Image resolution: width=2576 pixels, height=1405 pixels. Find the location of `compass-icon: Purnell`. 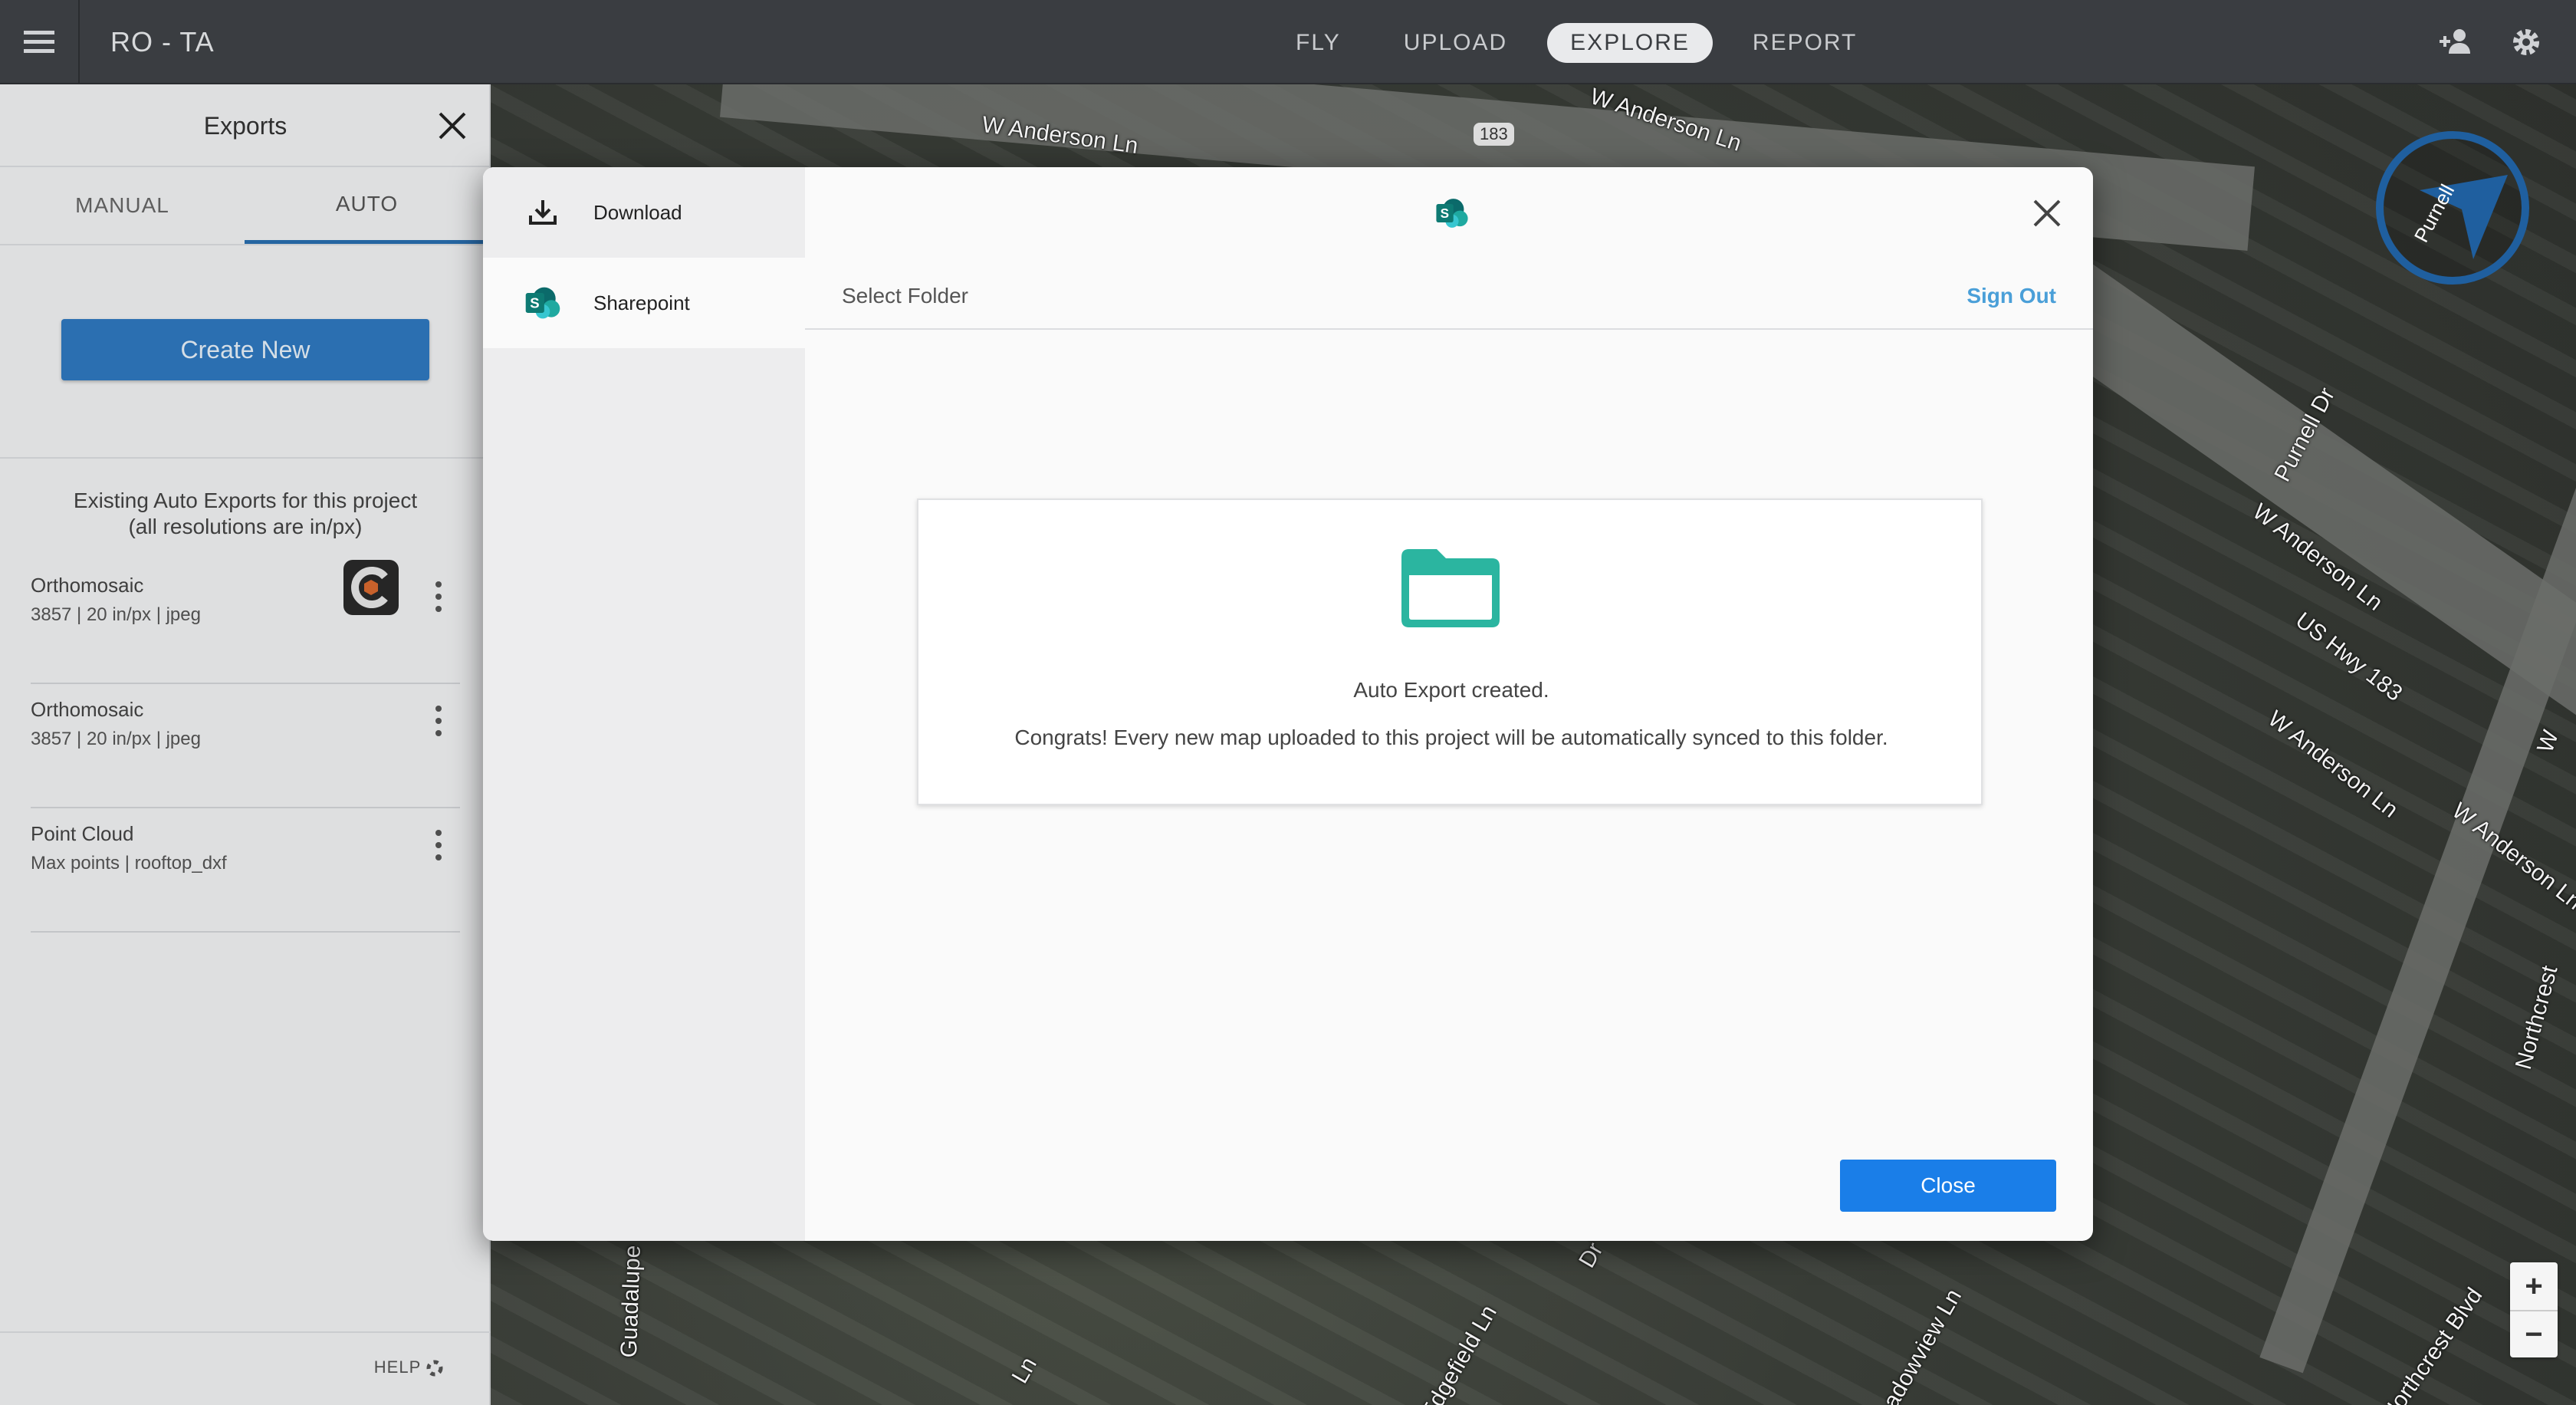

compass-icon: Purnell is located at coordinates (2453, 208).